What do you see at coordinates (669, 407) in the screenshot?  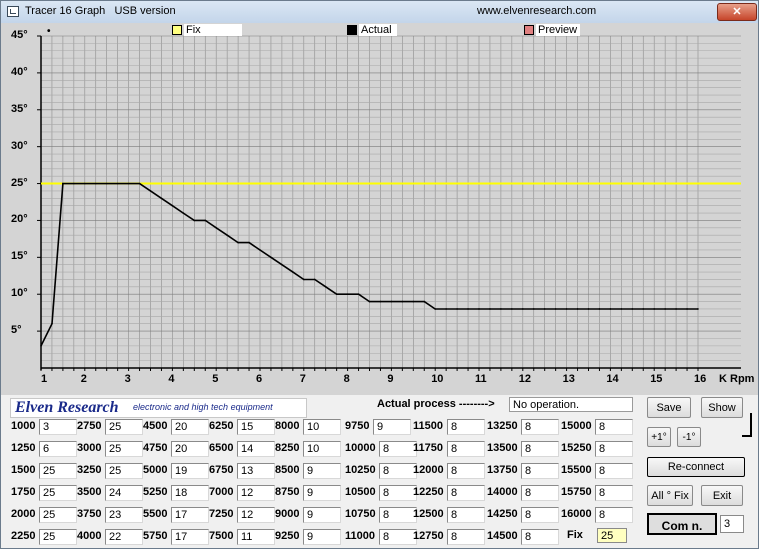 I see `save-button: Save` at bounding box center [669, 407].